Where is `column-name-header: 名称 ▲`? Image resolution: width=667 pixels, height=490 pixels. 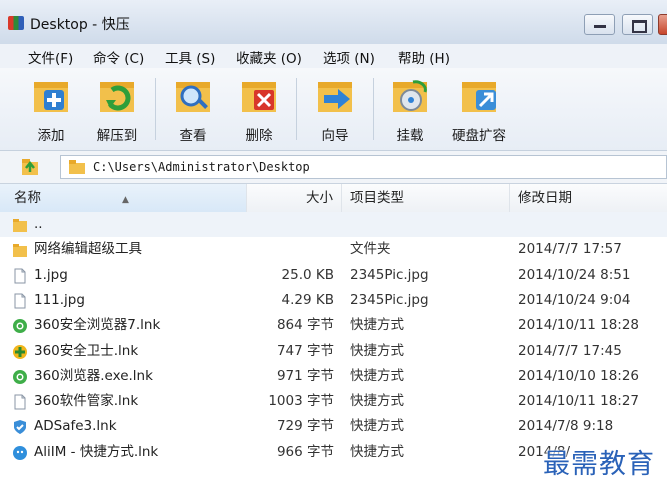 column-name-header: 名称 ▲ is located at coordinates (123, 198).